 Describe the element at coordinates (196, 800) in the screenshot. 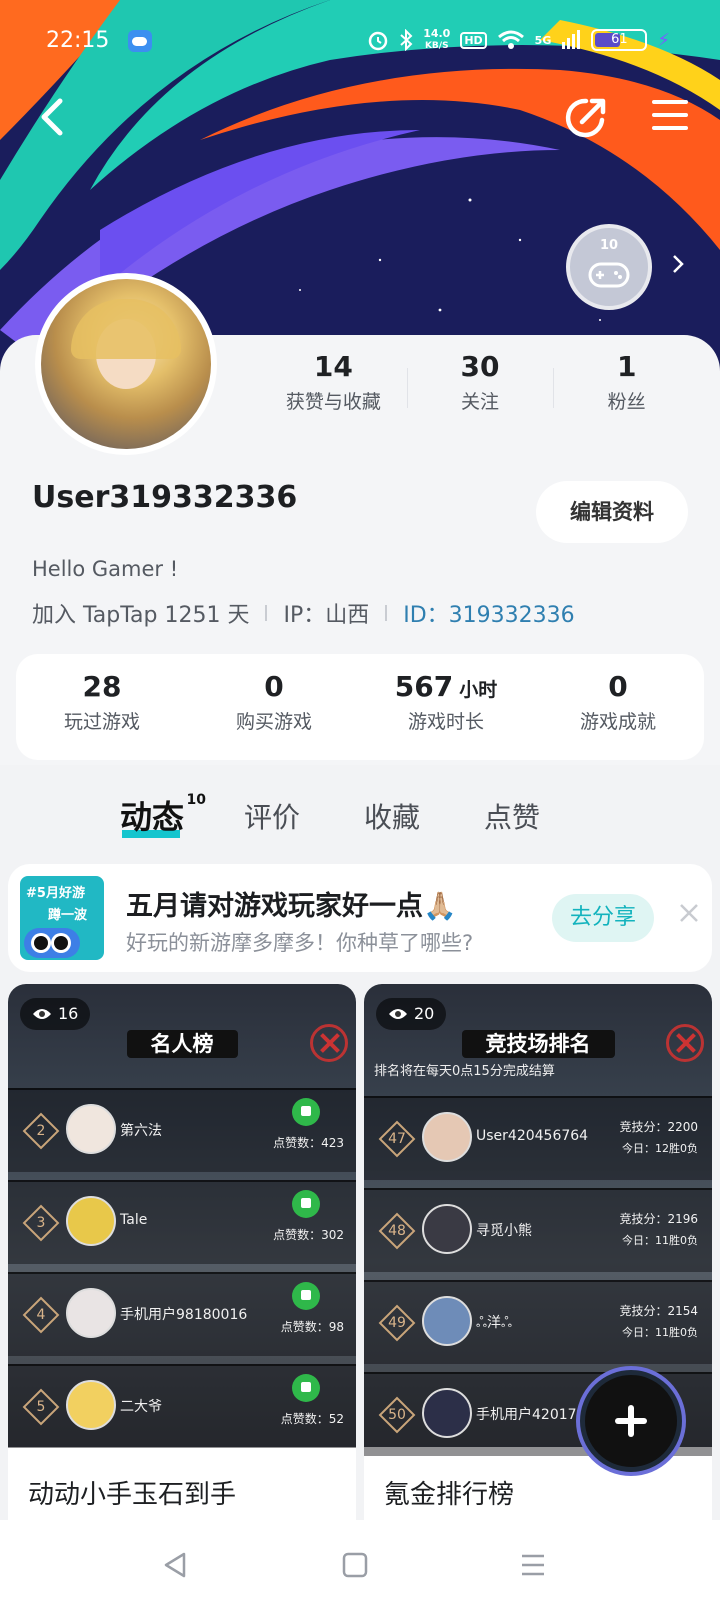

I see `tab-feed-count: 10` at that location.